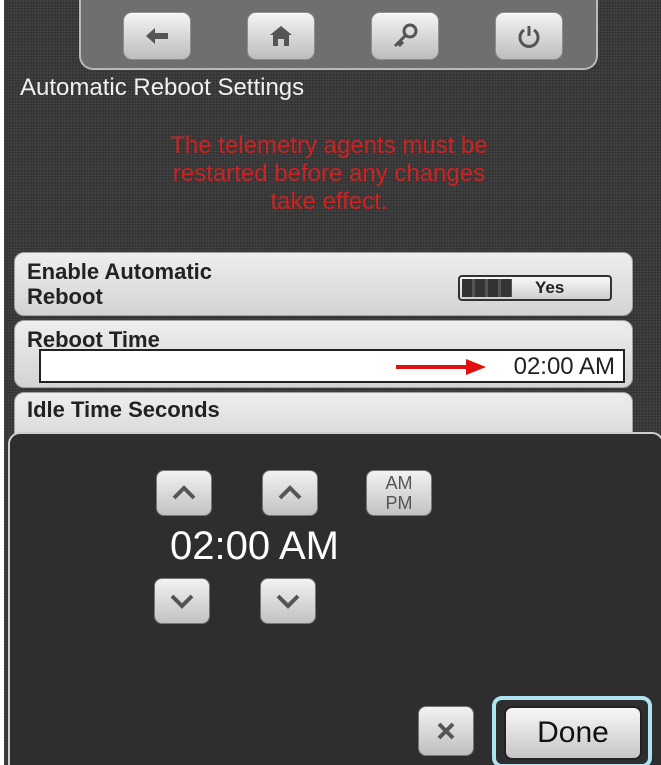 Image resolution: width=661 pixels, height=765 pixels. I want to click on toggle-value: Yes, so click(550, 287).